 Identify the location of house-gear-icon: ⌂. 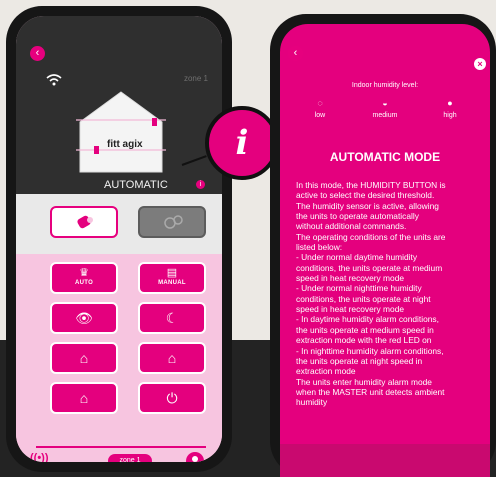
(84, 398).